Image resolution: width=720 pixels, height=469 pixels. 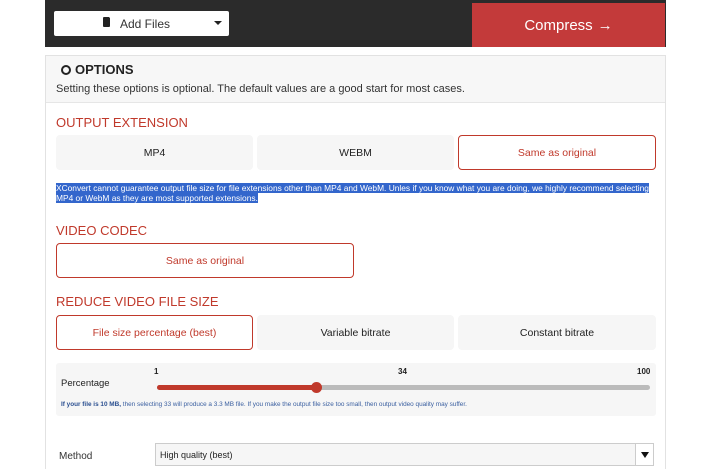 I want to click on ext-option-mp4: MP4, so click(x=154, y=152).